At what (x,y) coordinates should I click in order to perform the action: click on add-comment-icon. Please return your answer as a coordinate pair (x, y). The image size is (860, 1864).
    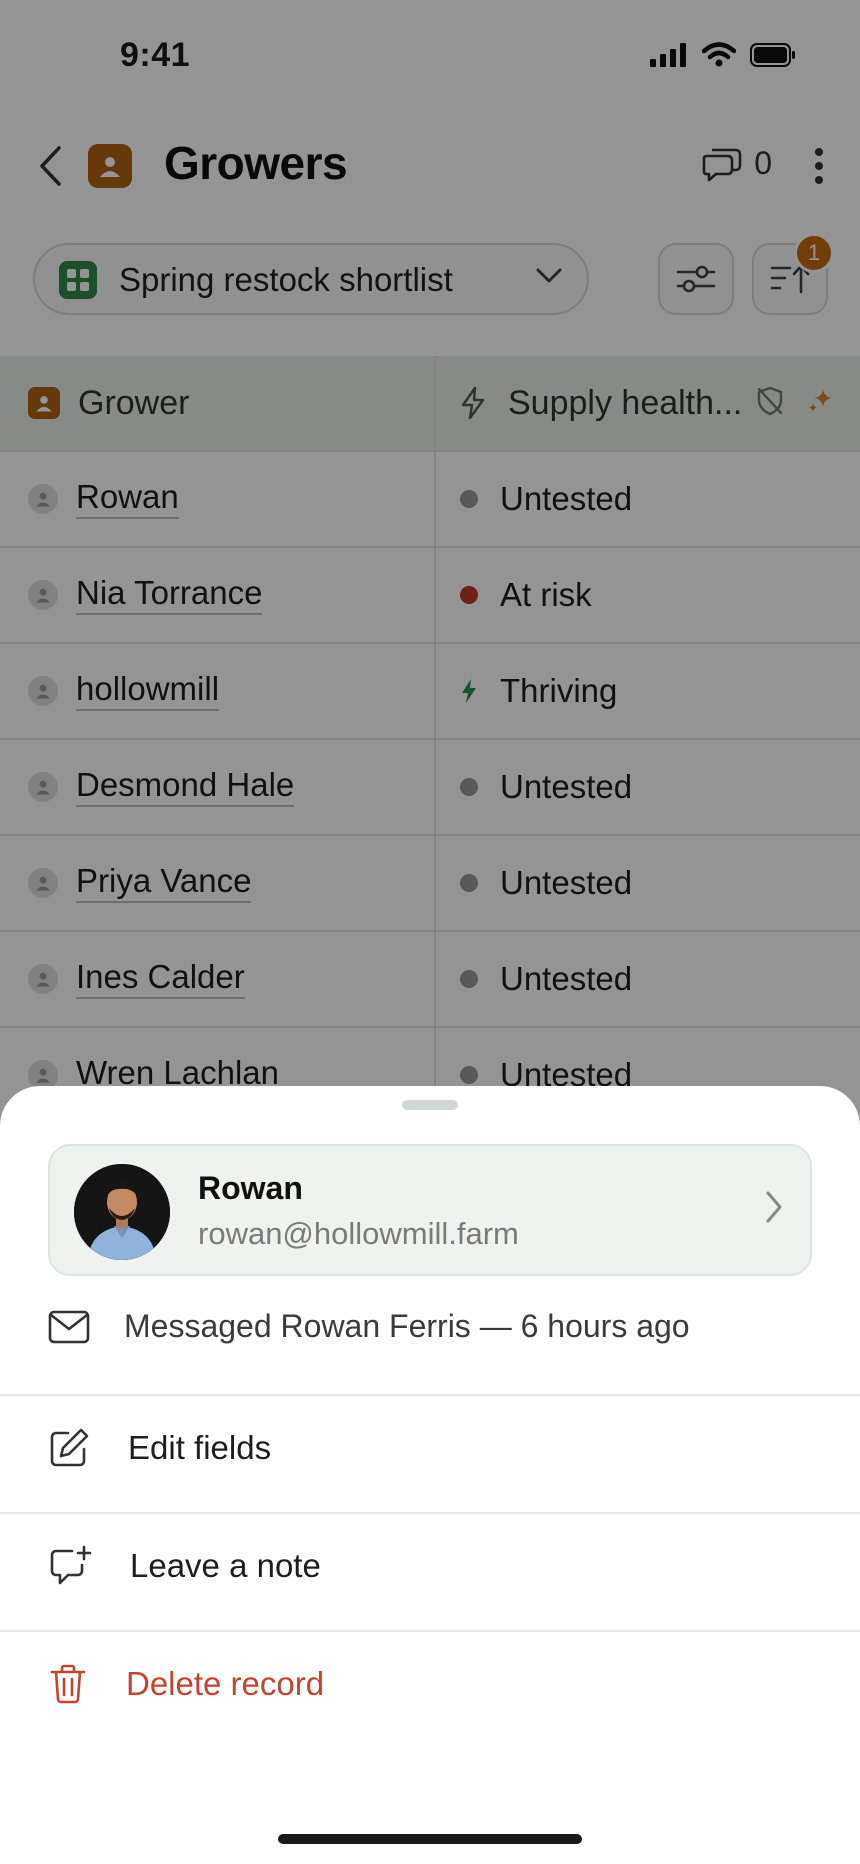
    Looking at the image, I should click on (71, 1565).